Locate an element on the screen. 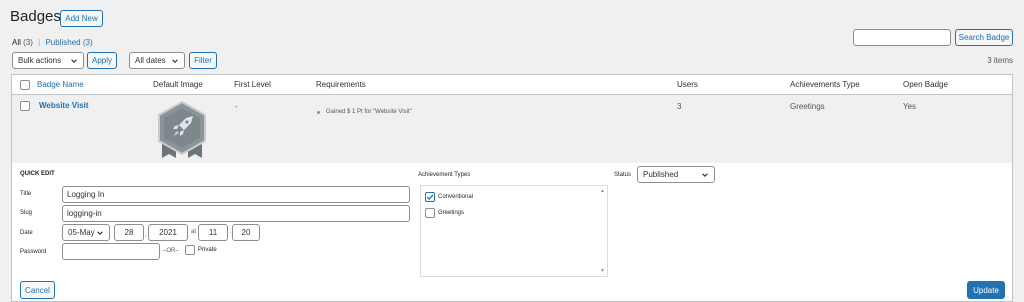  month-select: 05-May is located at coordinates (86, 232).